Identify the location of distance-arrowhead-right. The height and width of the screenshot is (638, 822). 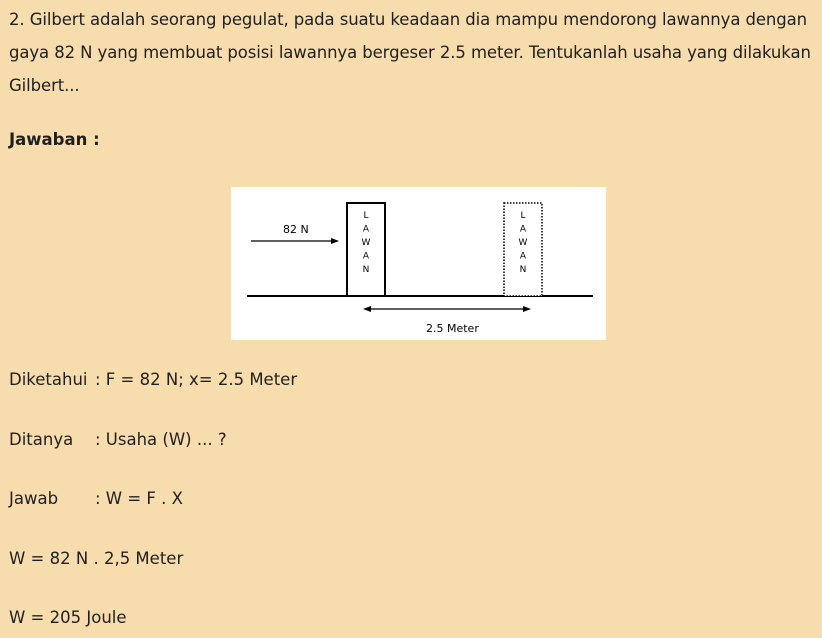
(527, 309).